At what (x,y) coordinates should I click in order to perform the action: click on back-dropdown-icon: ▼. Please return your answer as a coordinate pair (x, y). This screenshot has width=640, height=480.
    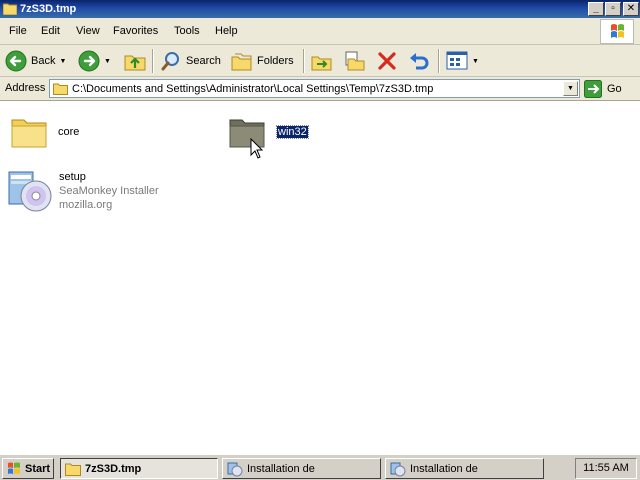
    Looking at the image, I should click on (62, 61).